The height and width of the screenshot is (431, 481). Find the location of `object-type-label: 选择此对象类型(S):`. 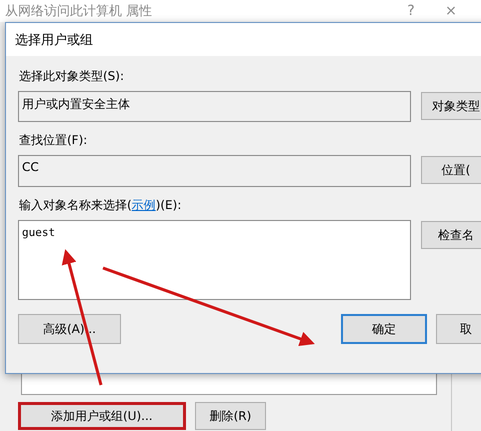

object-type-label: 选择此对象类型(S): is located at coordinates (72, 76).